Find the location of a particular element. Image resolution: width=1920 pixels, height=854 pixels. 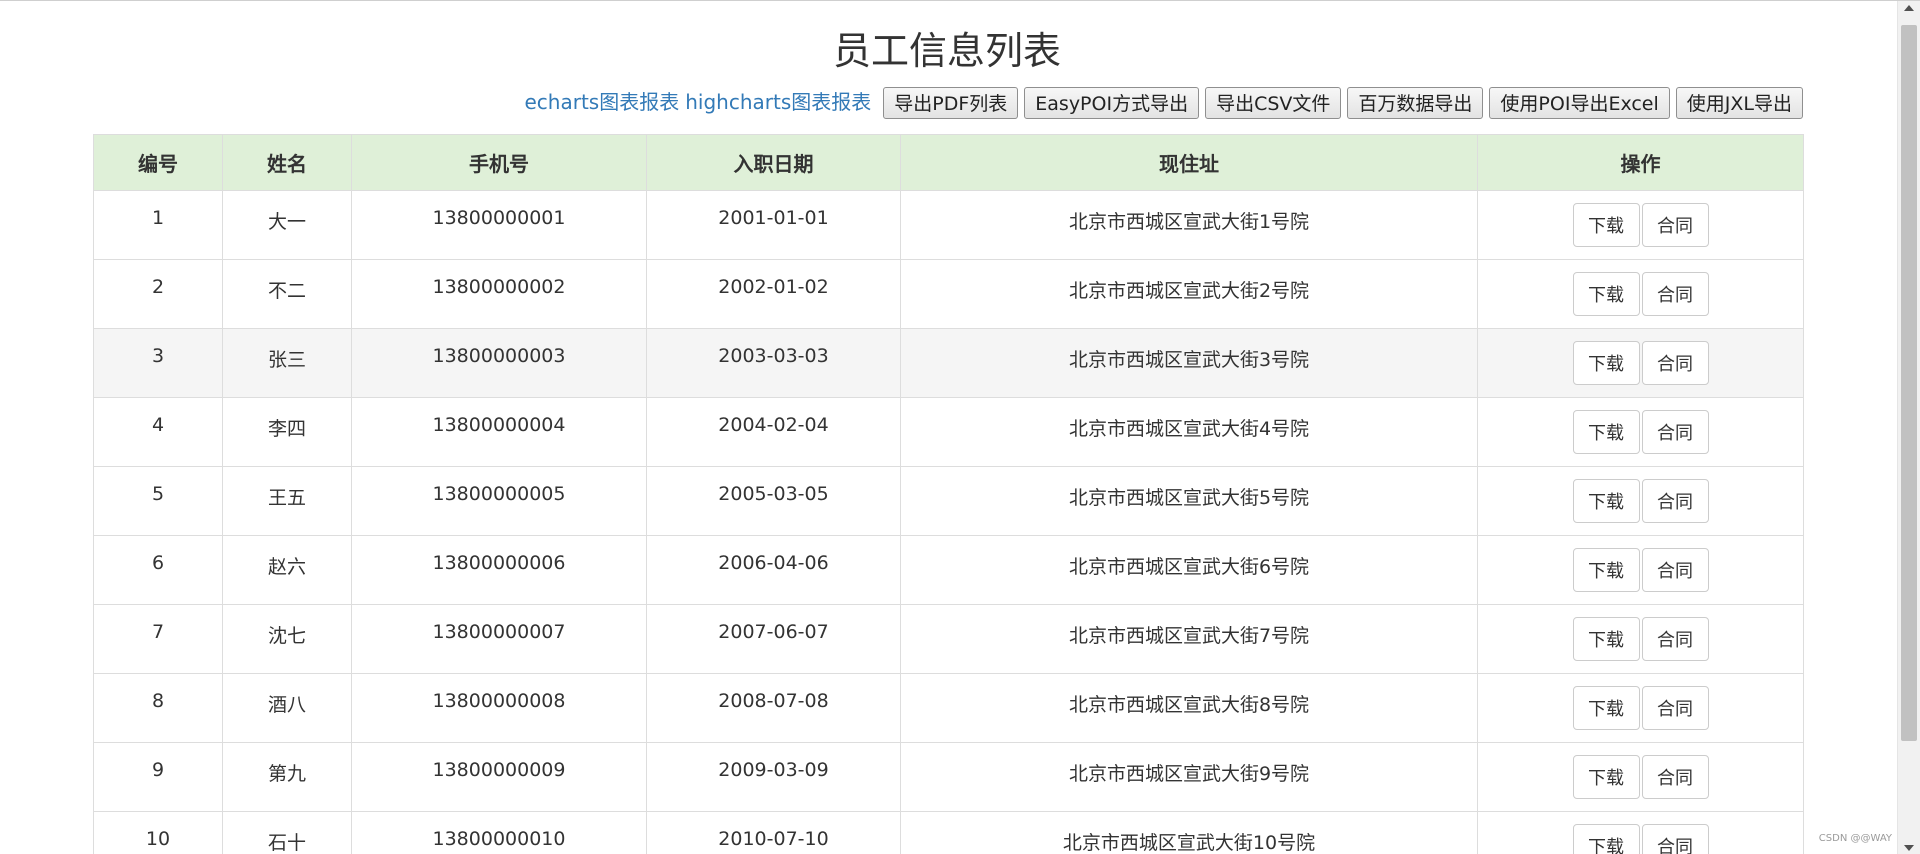

cell-hire-date: 2006-04-06 is located at coordinates (773, 570).